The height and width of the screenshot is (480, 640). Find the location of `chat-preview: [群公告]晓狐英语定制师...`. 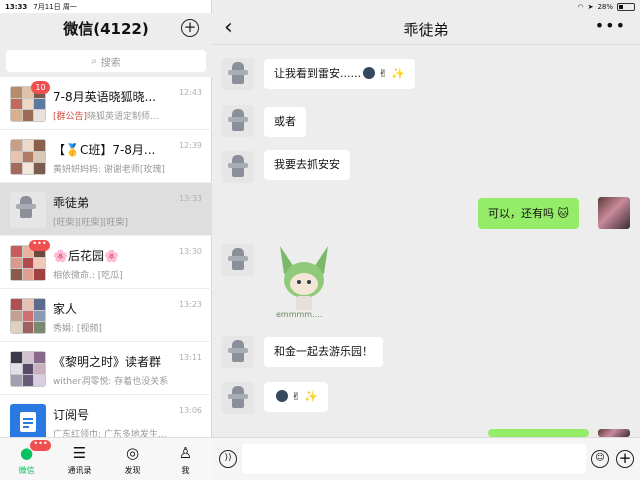

chat-preview: [群公告]晓狐英语定制师... is located at coordinates (127, 115).